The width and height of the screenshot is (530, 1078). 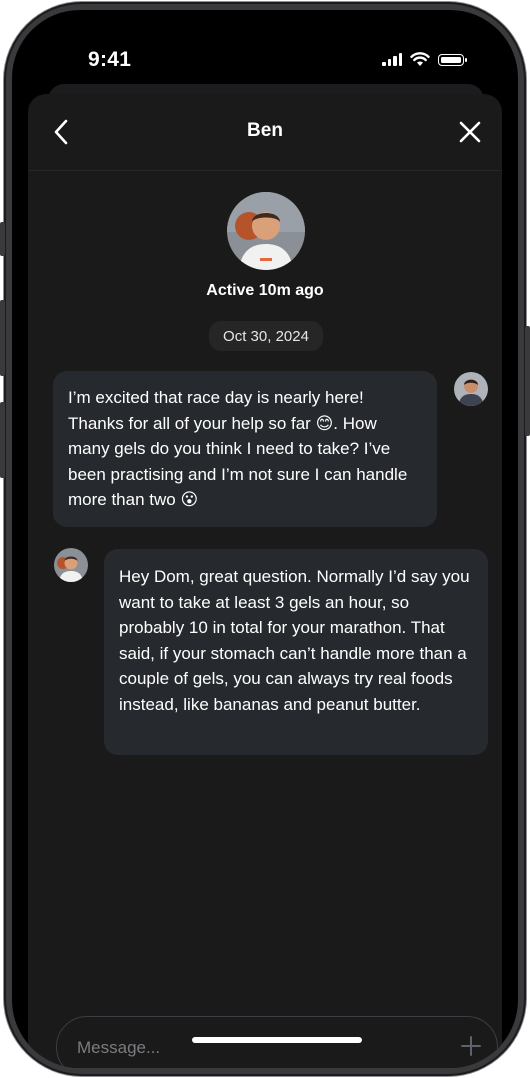 What do you see at coordinates (110, 59) in the screenshot?
I see `status-time: 9:41` at bounding box center [110, 59].